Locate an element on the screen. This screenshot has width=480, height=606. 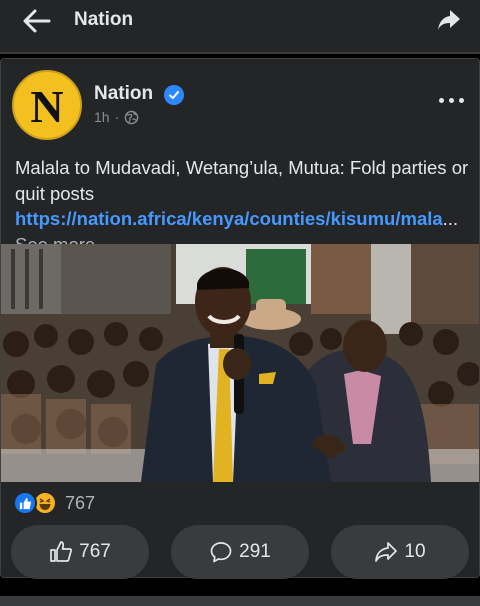
like-count: 767 is located at coordinates (95, 551).